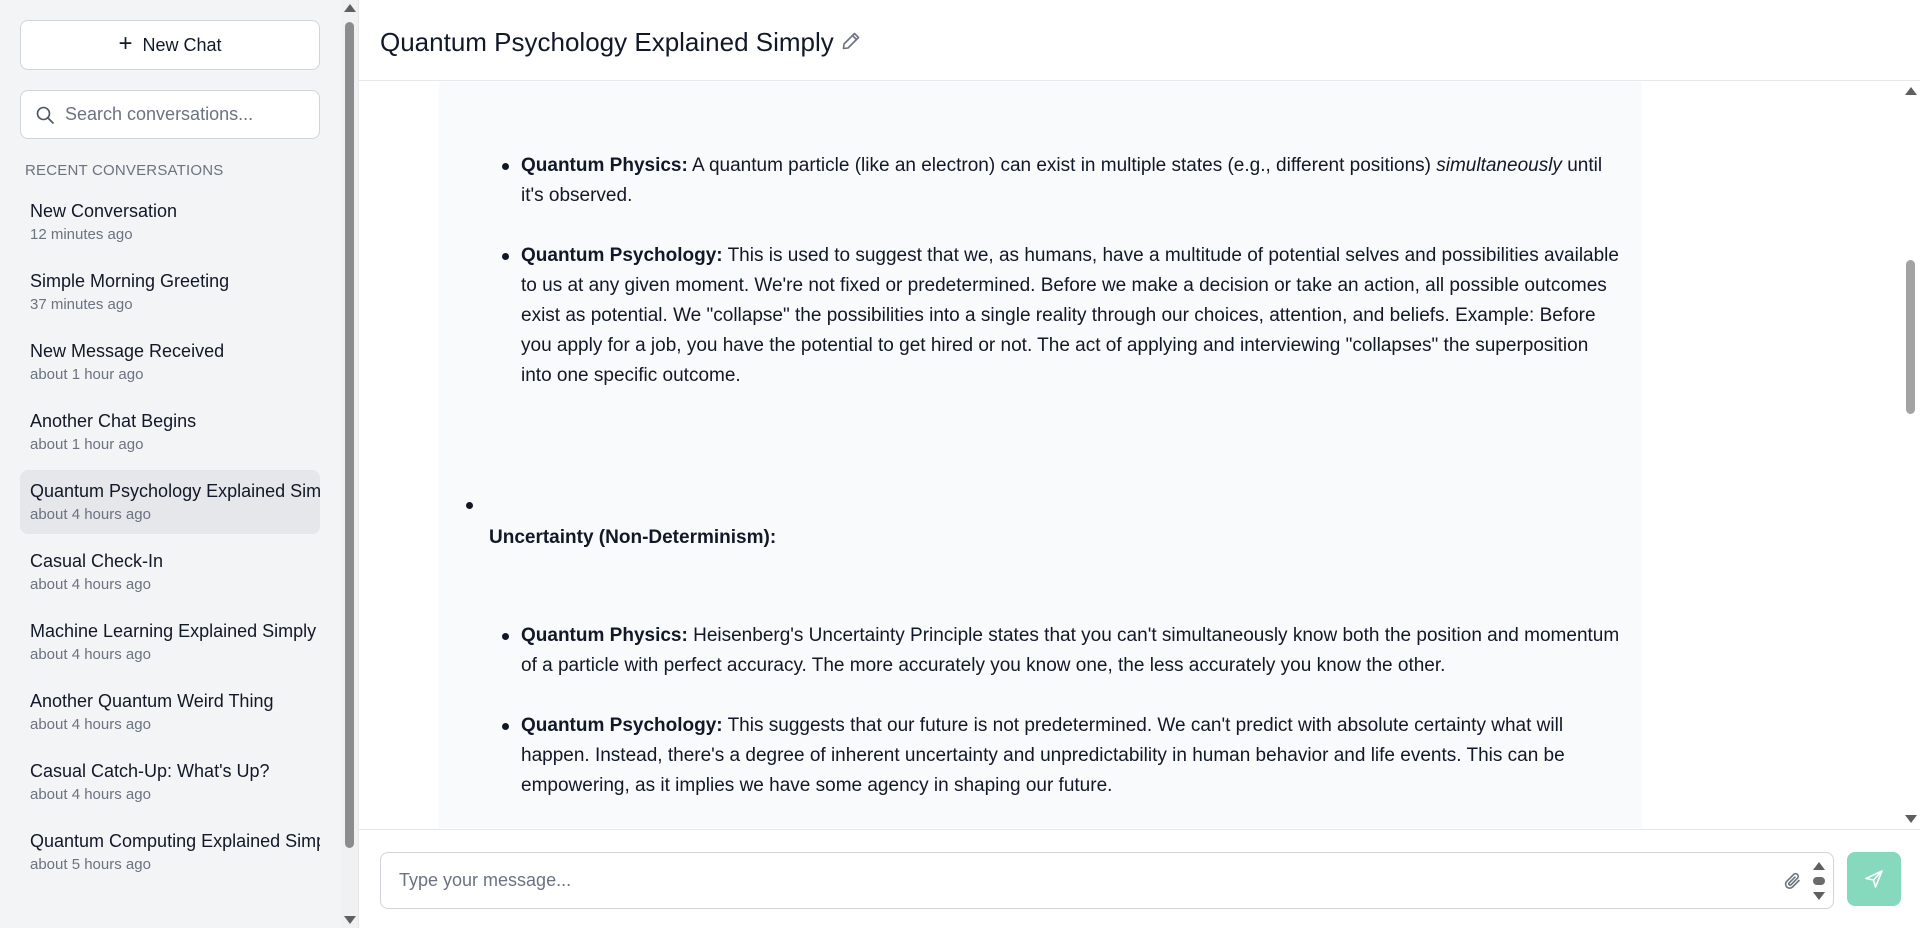 This screenshot has width=1920, height=928. I want to click on section-heading: Uncertainty (Non-Determinism):, so click(633, 537).